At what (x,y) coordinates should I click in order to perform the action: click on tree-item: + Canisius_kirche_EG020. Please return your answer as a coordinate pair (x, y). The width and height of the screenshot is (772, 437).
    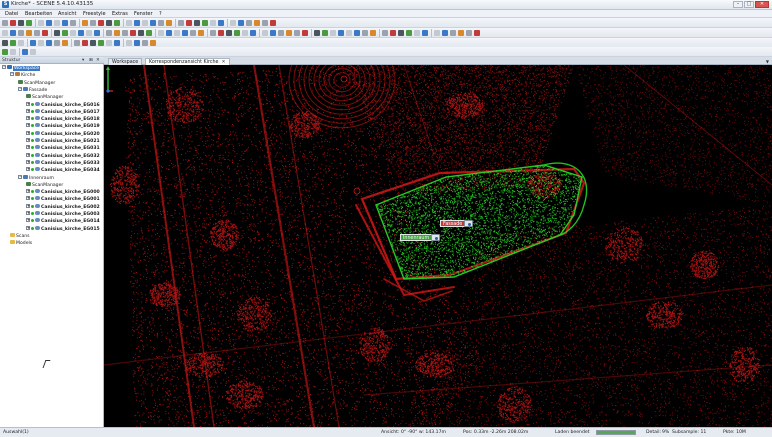
    Looking at the image, I should click on (63, 134).